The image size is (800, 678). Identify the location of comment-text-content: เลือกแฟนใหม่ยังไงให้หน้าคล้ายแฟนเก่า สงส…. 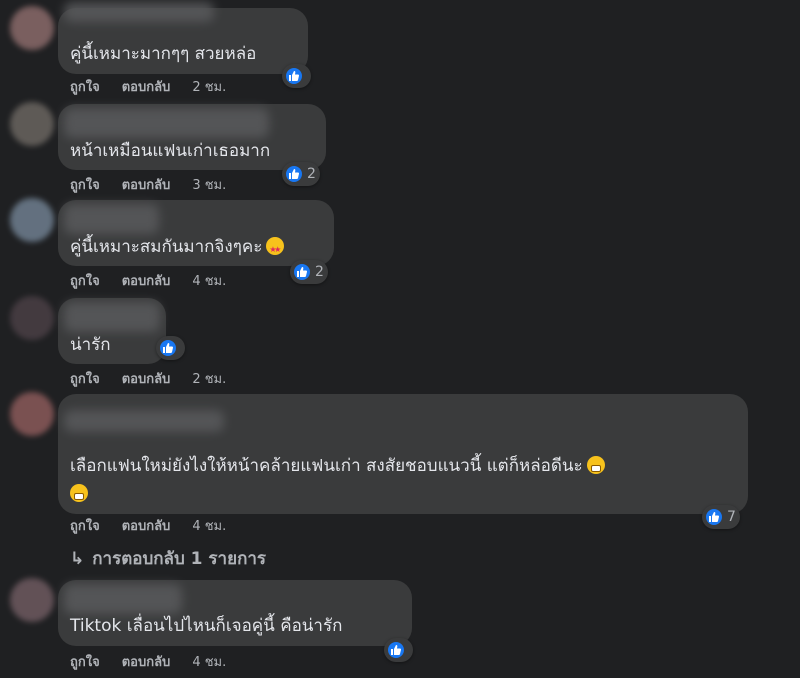
(326, 466).